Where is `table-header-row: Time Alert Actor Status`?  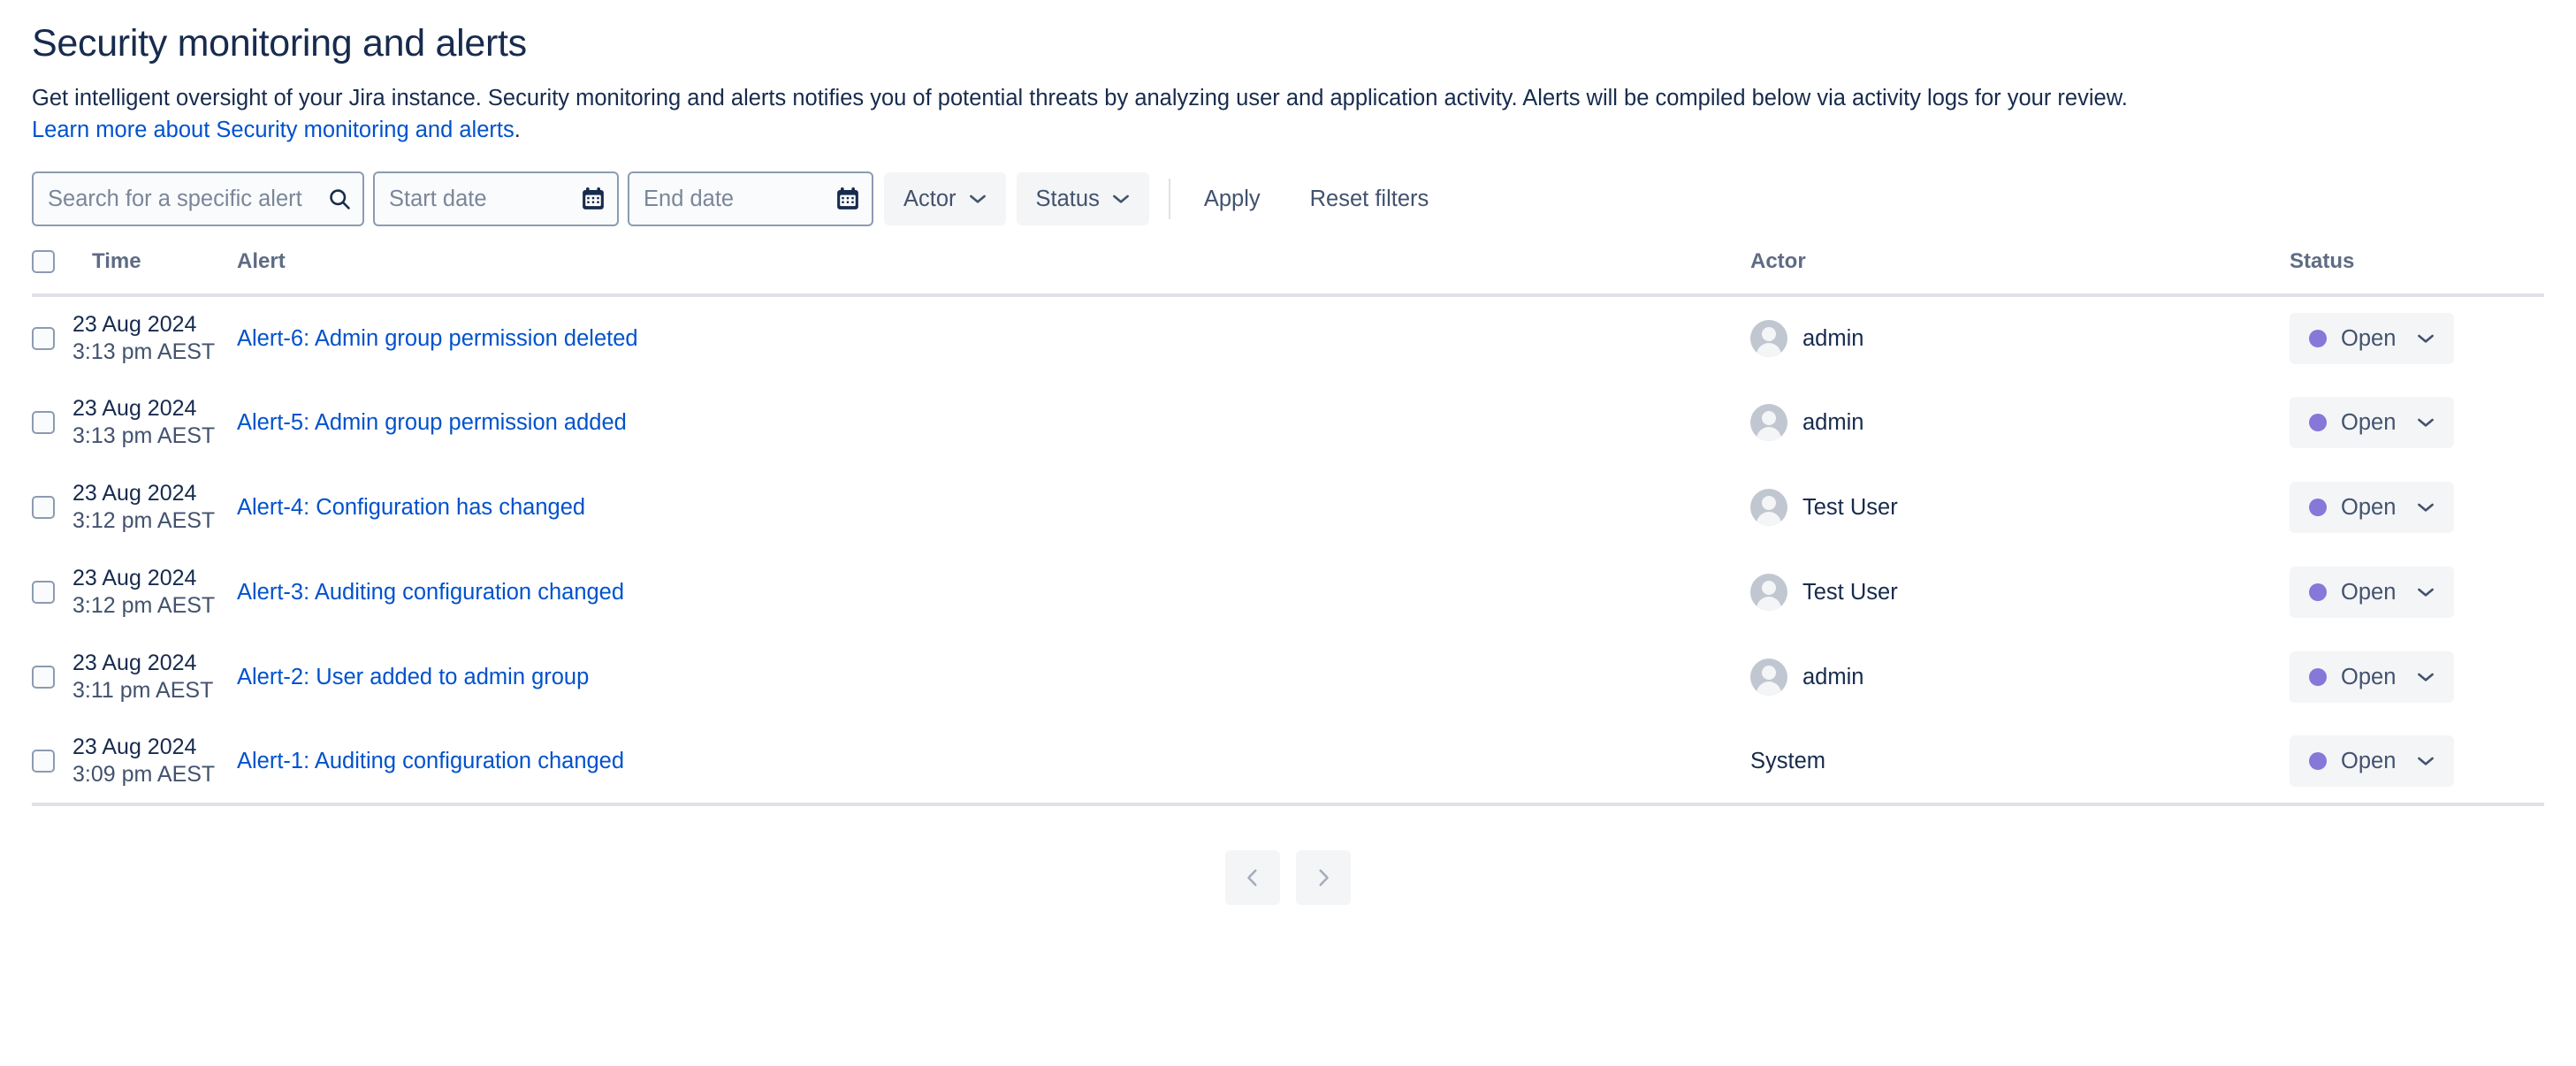
table-header-row: Time Alert Actor Status is located at coordinates (1288, 273).